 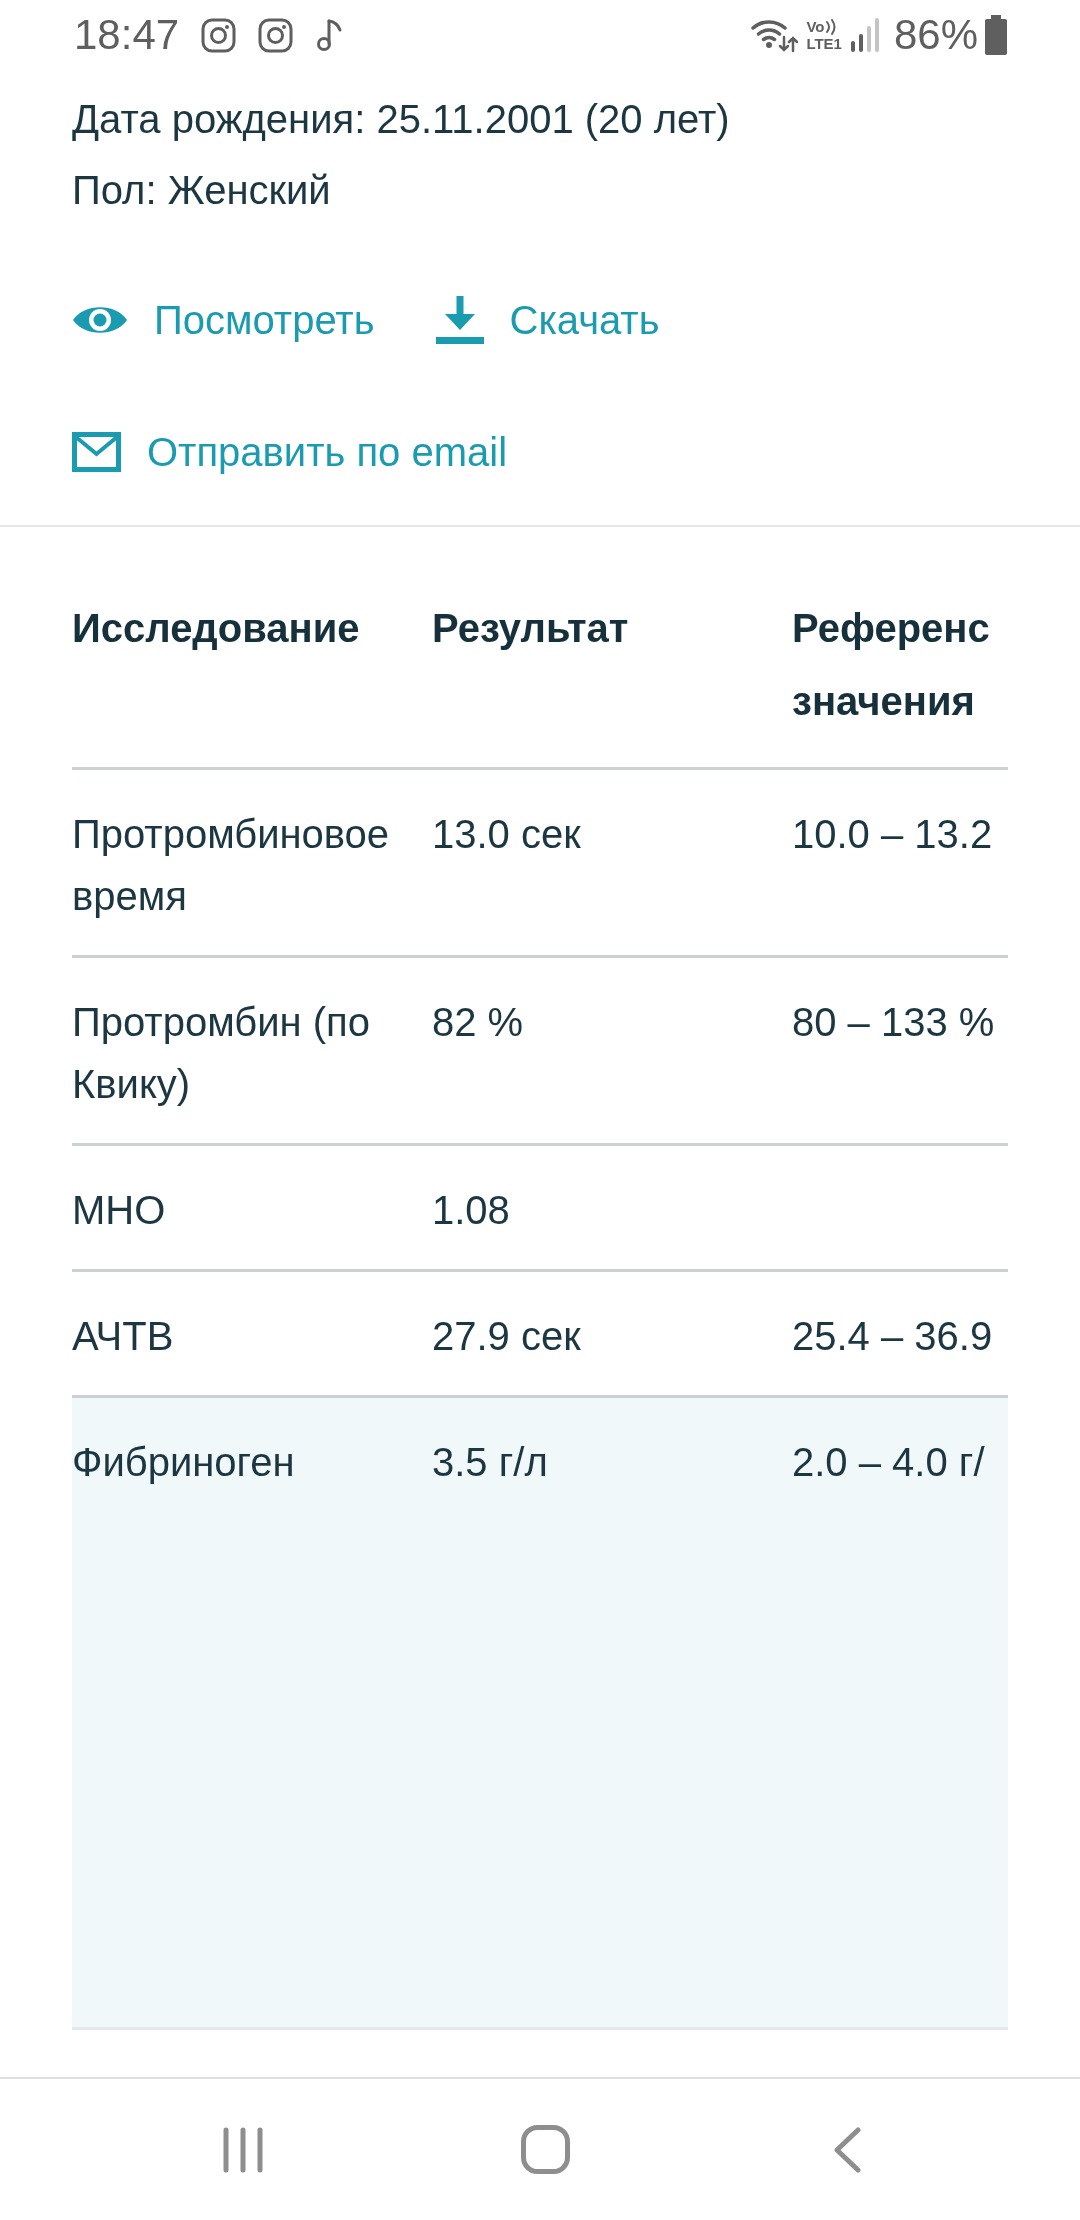 I want to click on volte-label: Vo, so click(x=815, y=26).